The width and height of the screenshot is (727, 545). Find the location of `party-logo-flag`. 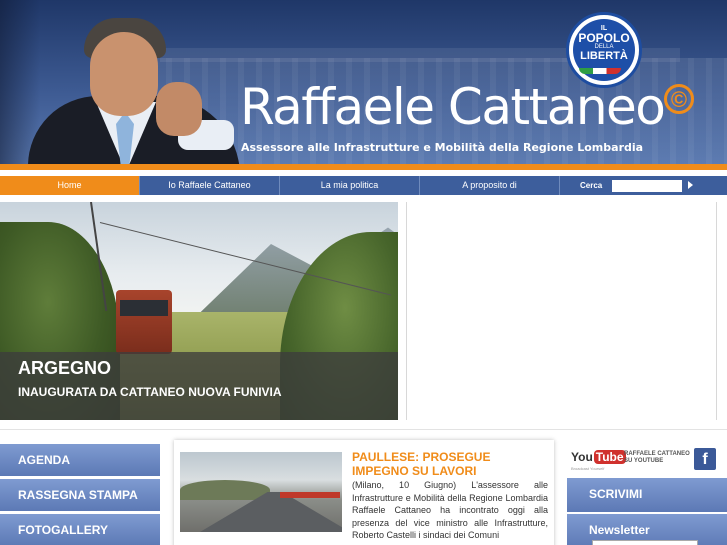

party-logo-flag is located at coordinates (600, 71).